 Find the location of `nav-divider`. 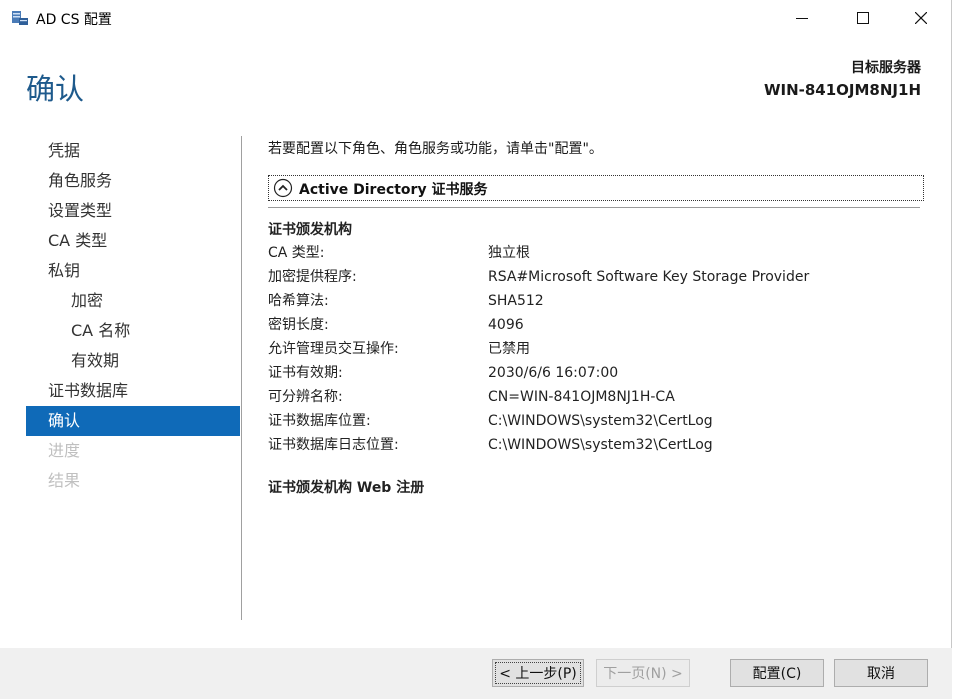

nav-divider is located at coordinates (241, 378).